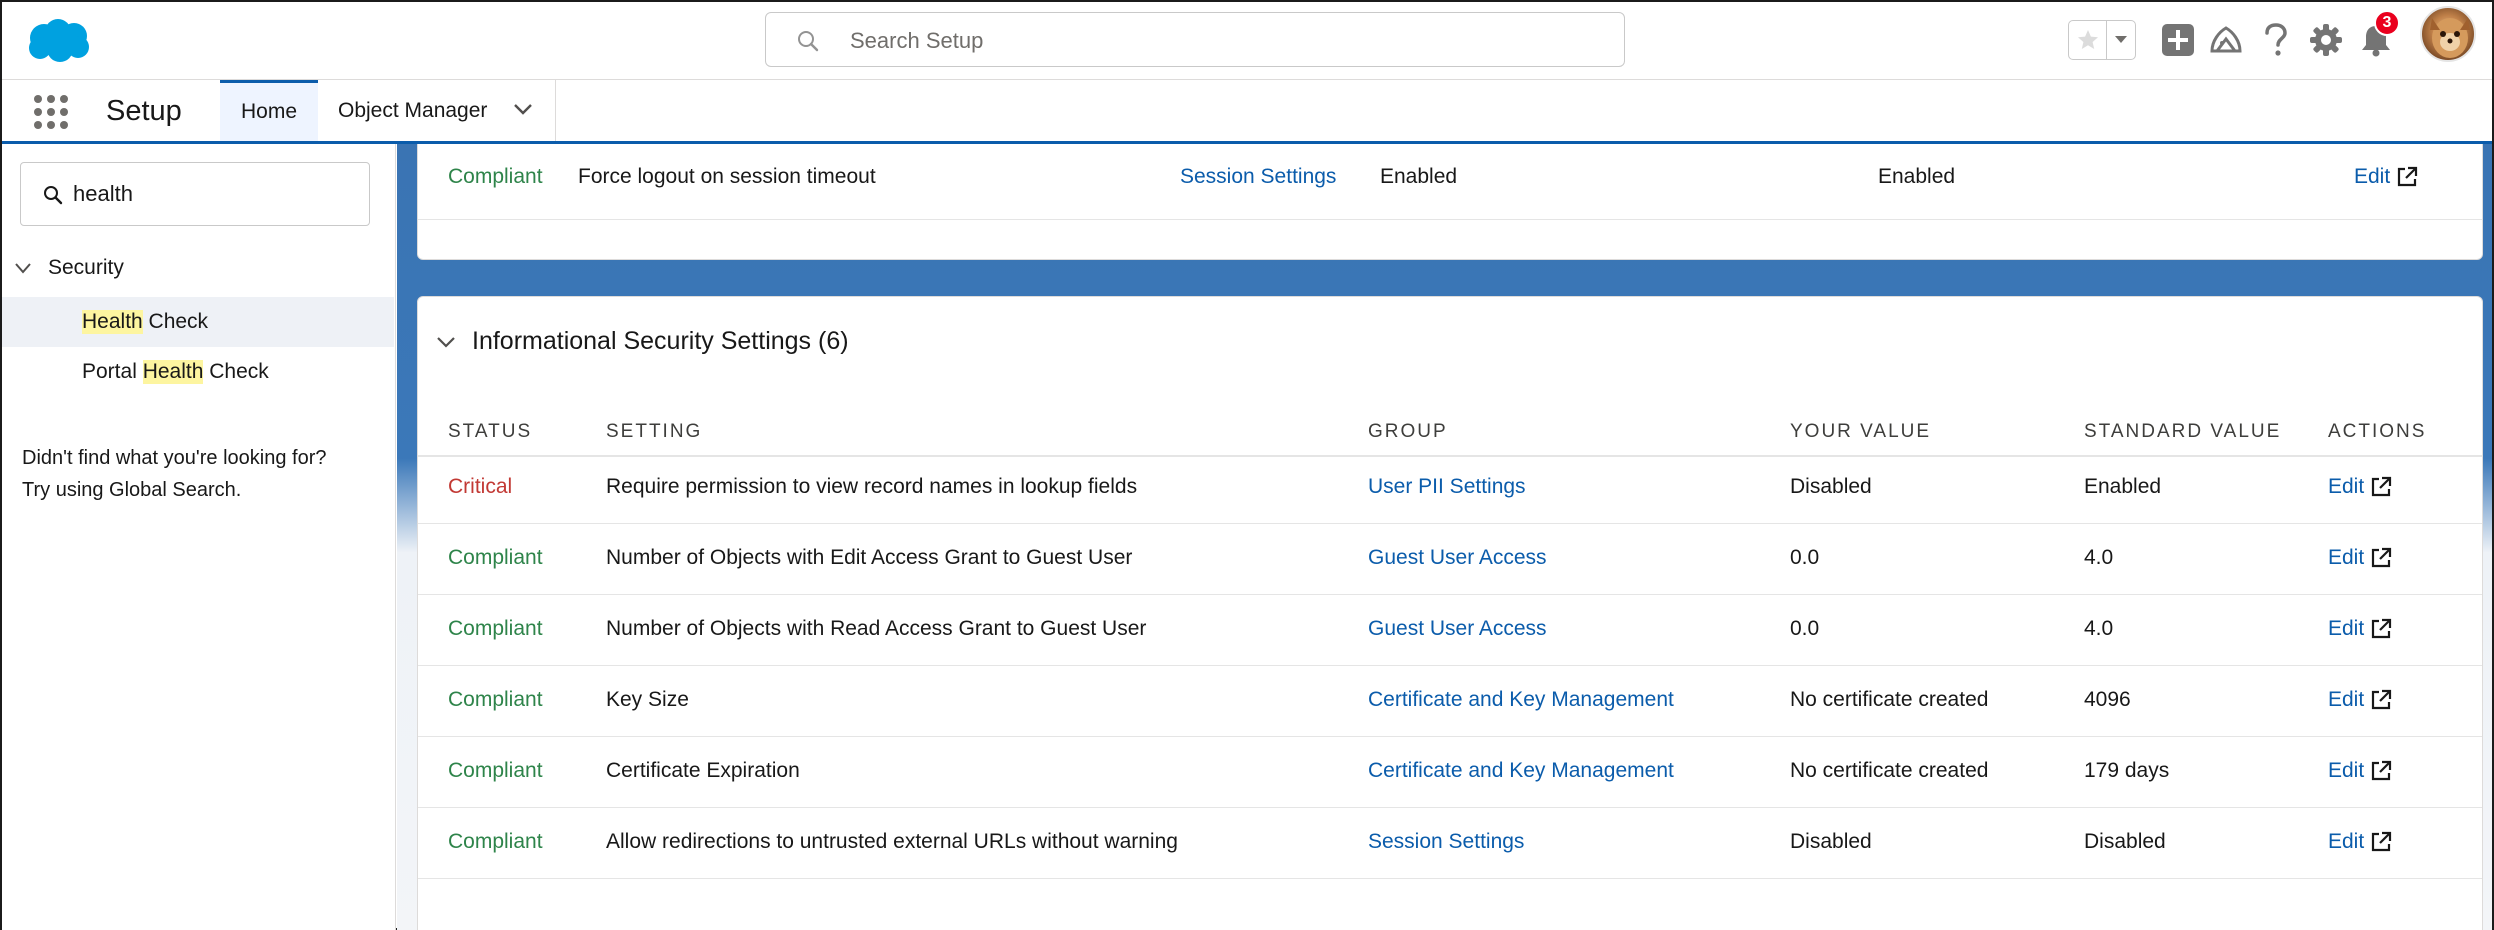 This screenshot has width=2494, height=930. Describe the element at coordinates (647, 699) in the screenshot. I see `setting-name: Key Size` at that location.